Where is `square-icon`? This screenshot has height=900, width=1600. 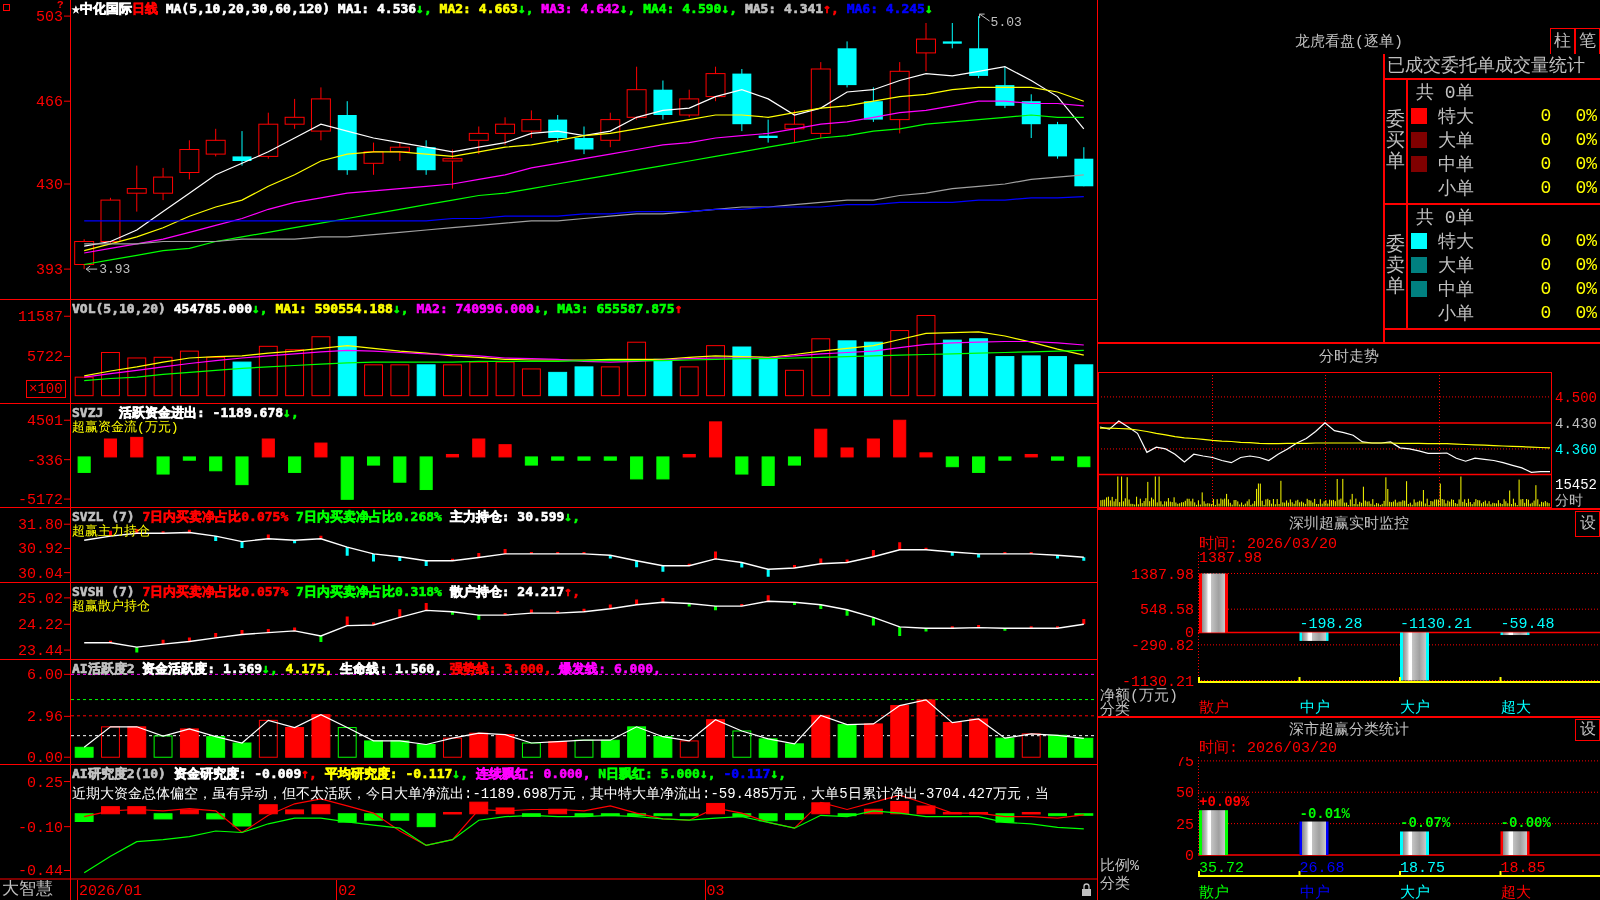 square-icon is located at coordinates (6, 7).